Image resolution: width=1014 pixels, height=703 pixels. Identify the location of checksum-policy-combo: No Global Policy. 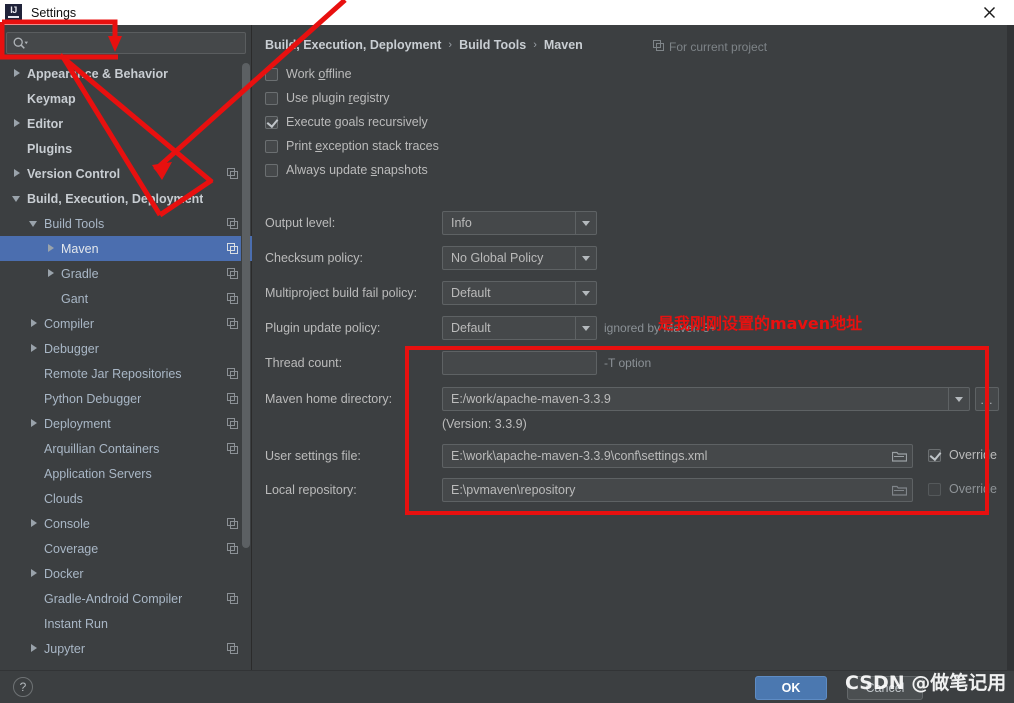
(519, 258).